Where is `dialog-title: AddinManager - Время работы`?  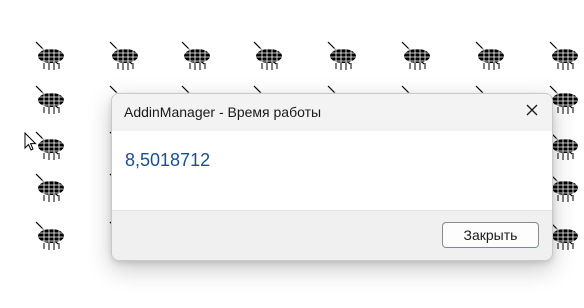
dialog-title: AddinManager - Время работы is located at coordinates (223, 112).